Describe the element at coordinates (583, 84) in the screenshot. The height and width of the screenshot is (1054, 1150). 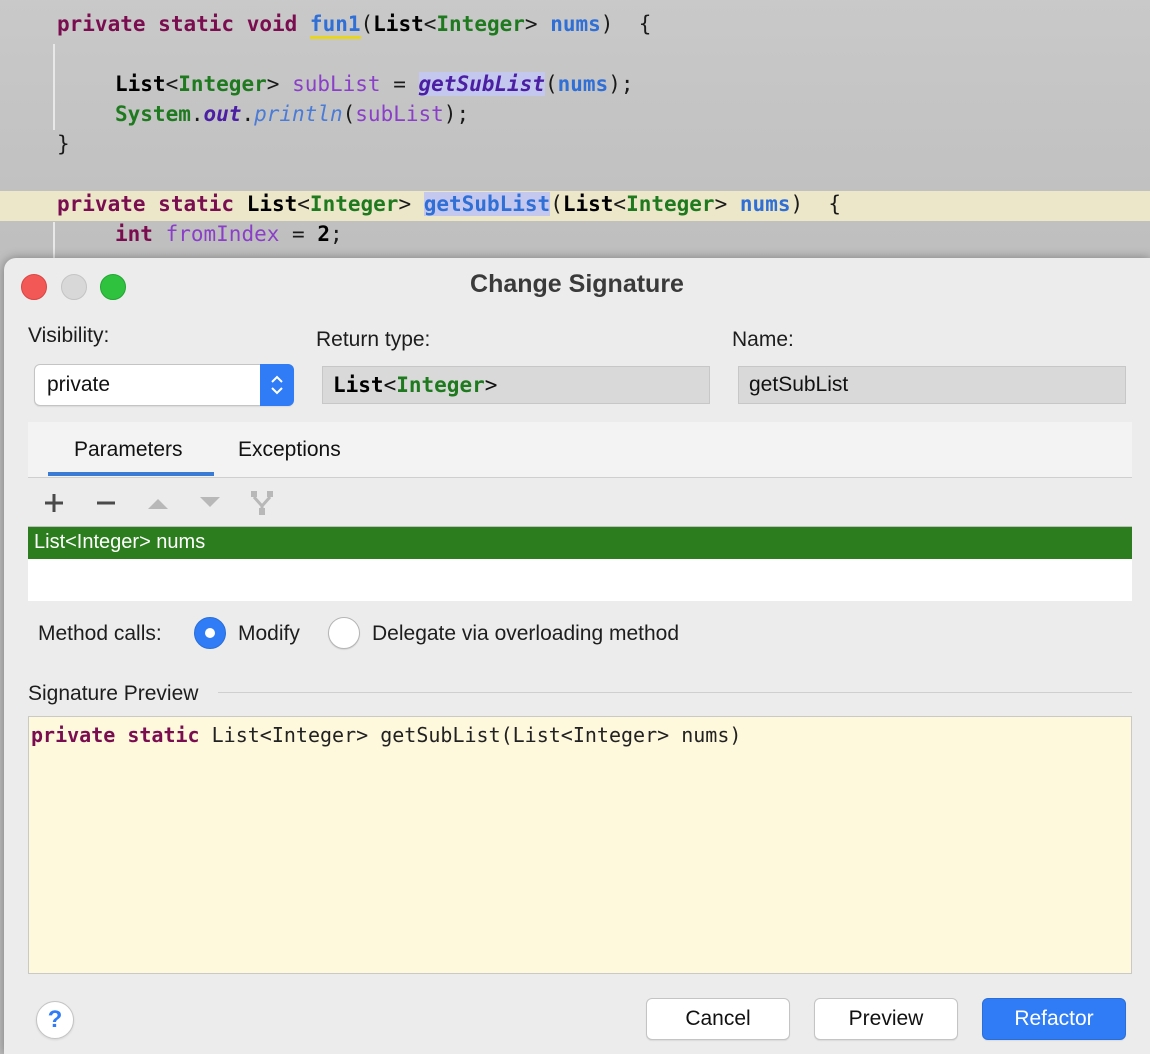
I see `arg: nums` at that location.